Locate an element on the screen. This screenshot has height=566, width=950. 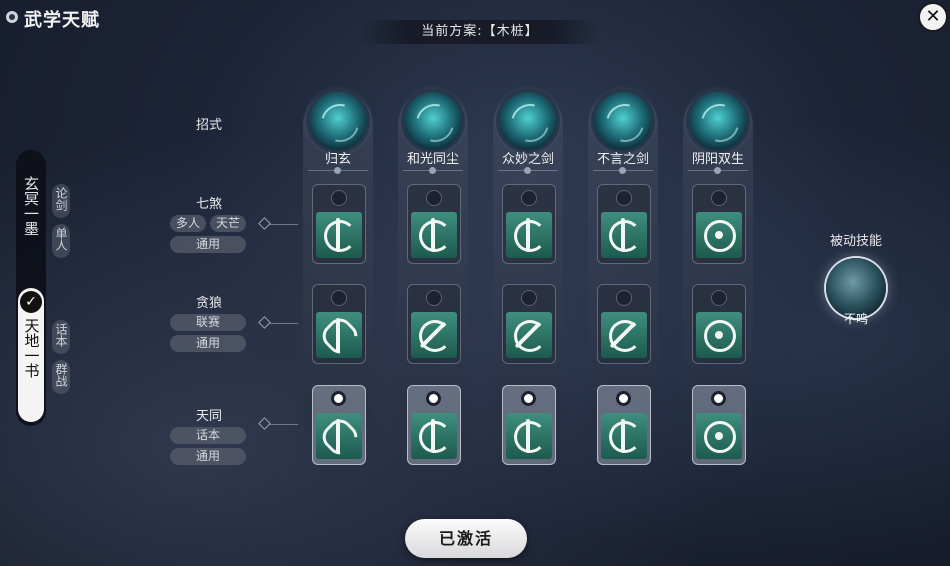
side-tab-tiandi: ✓ 天地一书 is located at coordinates (31, 355).